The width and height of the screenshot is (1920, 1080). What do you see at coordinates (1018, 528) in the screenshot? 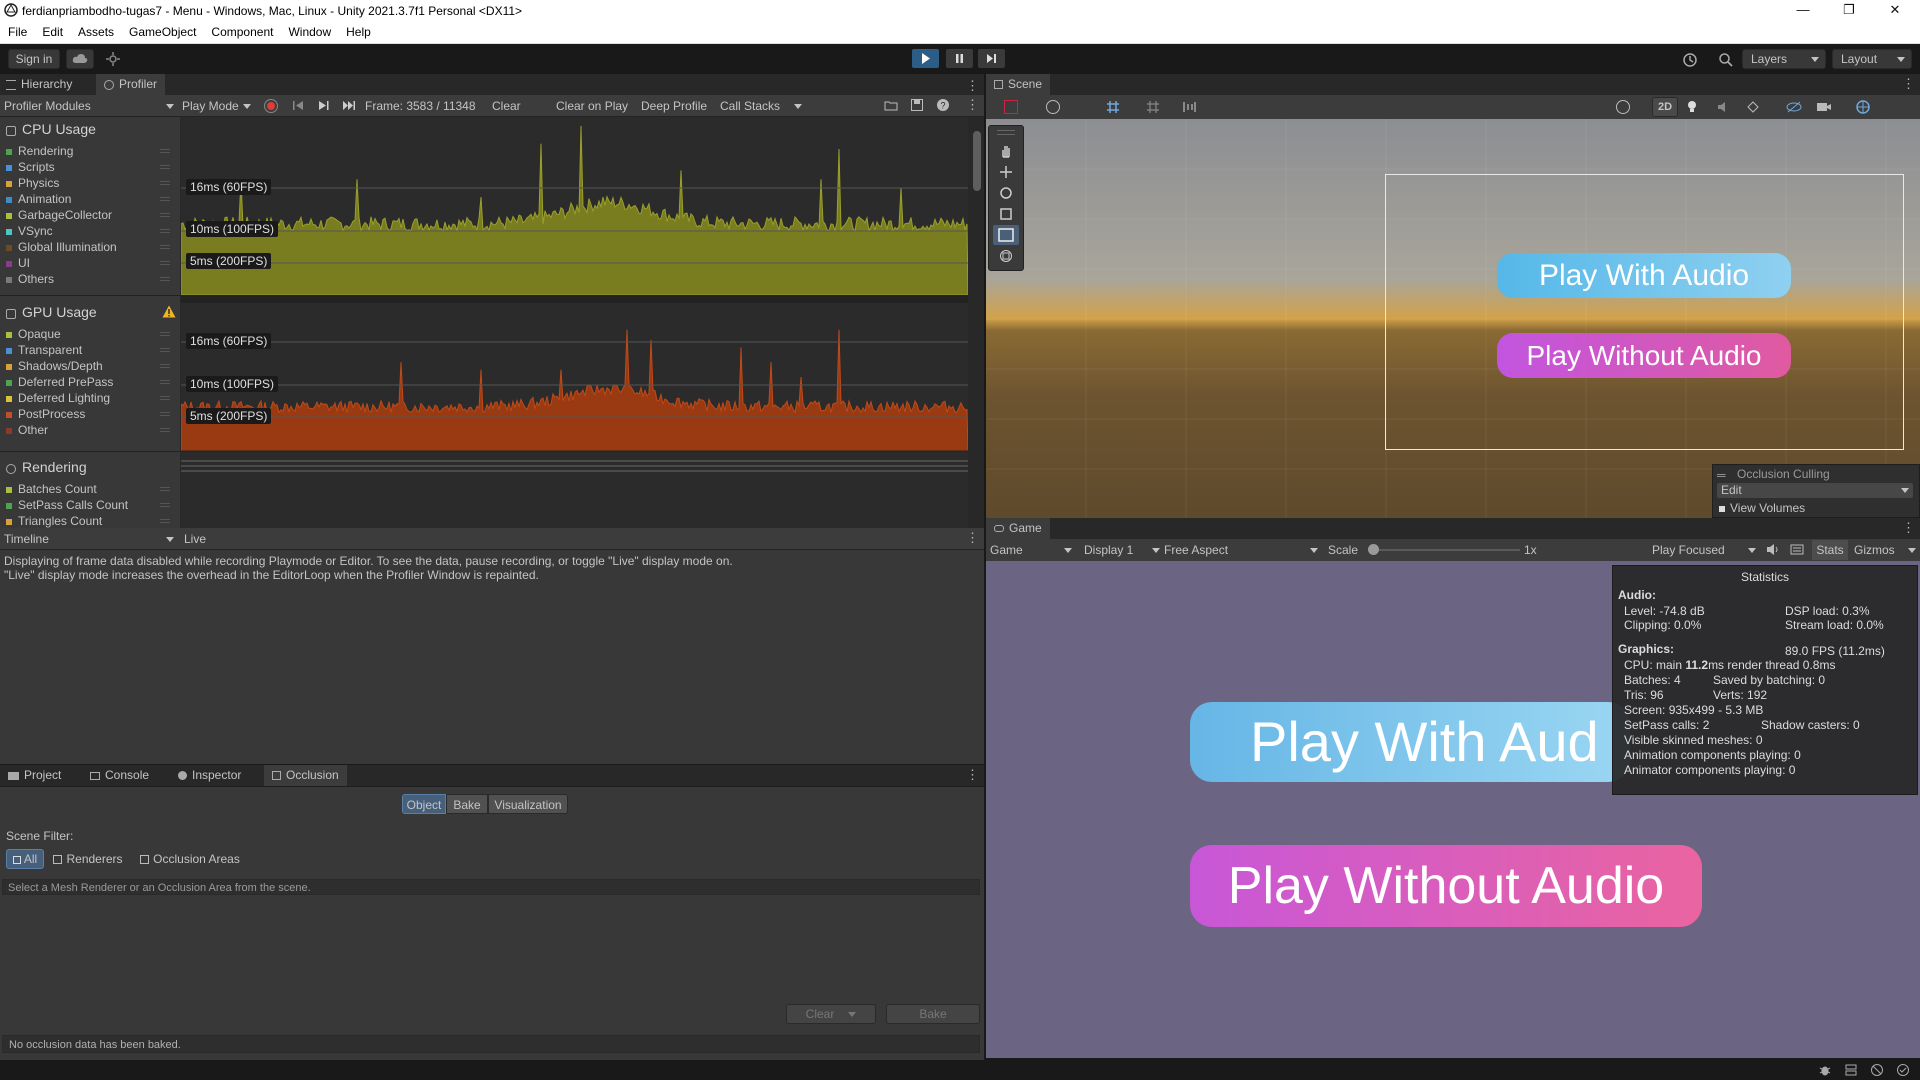
I see `tab-game: Game` at bounding box center [1018, 528].